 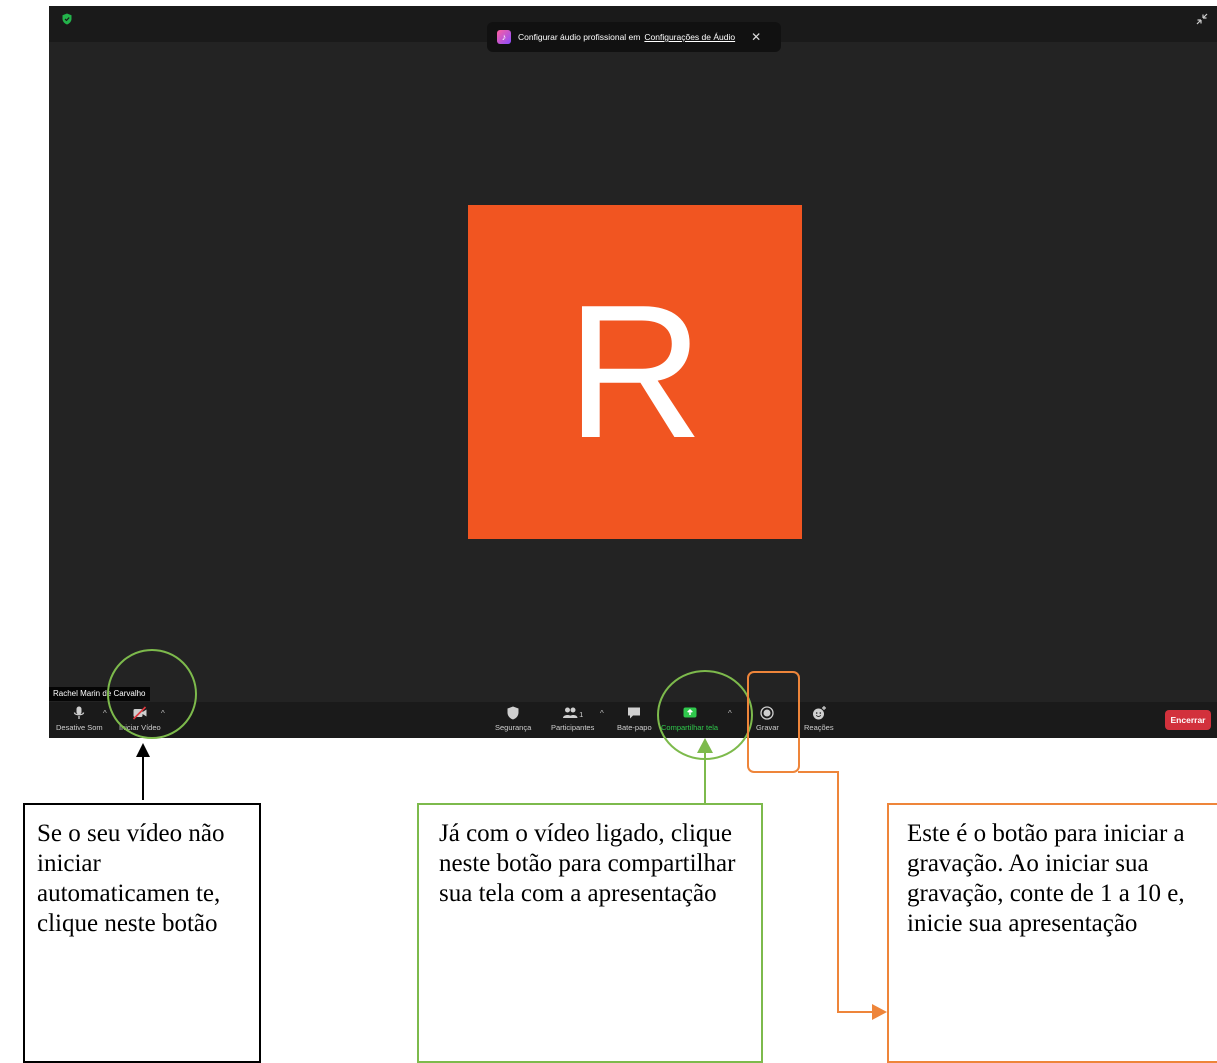 I want to click on reactions-label: Reações, so click(x=819, y=727).